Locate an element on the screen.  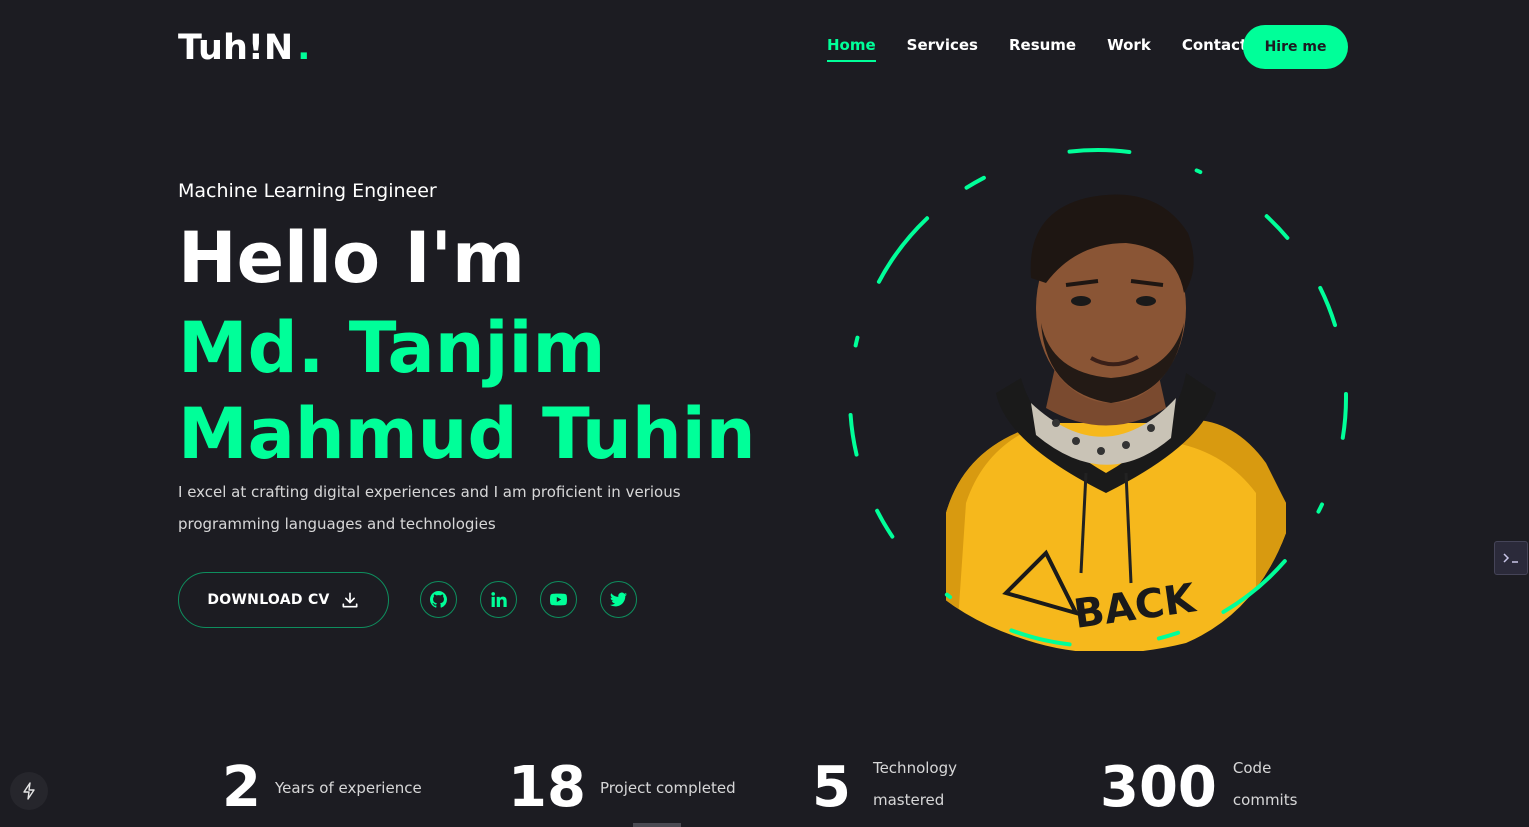
name-line-2: Mahmud Tuhin is located at coordinates (467, 434).